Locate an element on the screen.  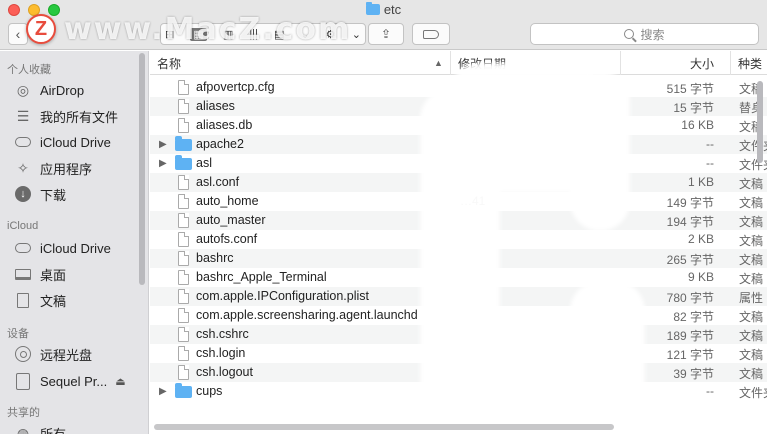
sidebar-item-icloud-drive: iCloud Drive is located at coordinates (62, 142).